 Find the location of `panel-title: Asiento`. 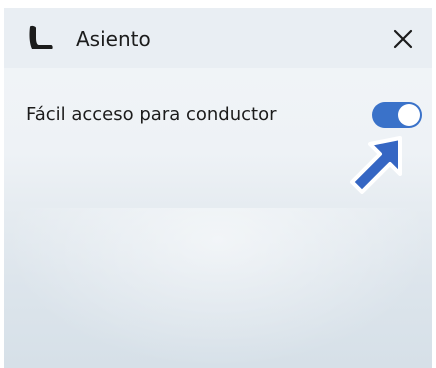

panel-title: Asiento is located at coordinates (113, 39).